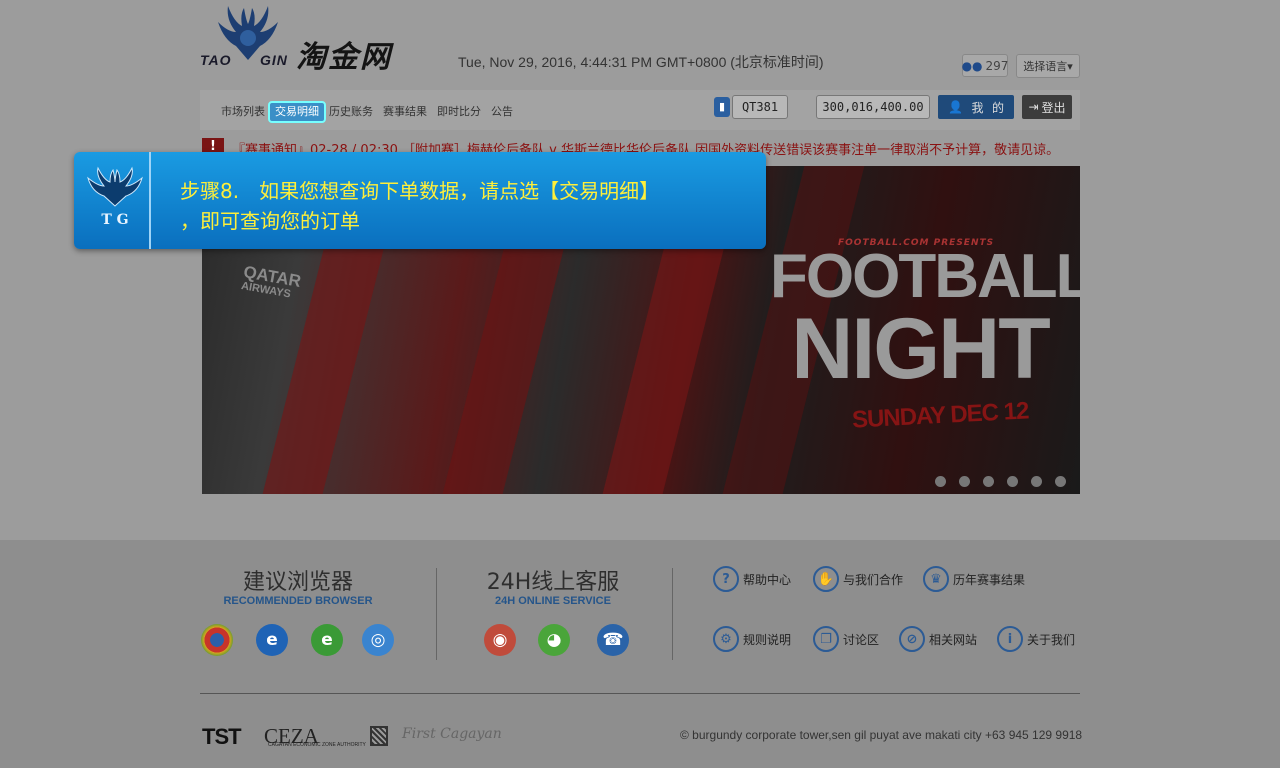 The width and height of the screenshot is (1280, 768). I want to click on nav-item-live-score: 即时比分, so click(459, 112).